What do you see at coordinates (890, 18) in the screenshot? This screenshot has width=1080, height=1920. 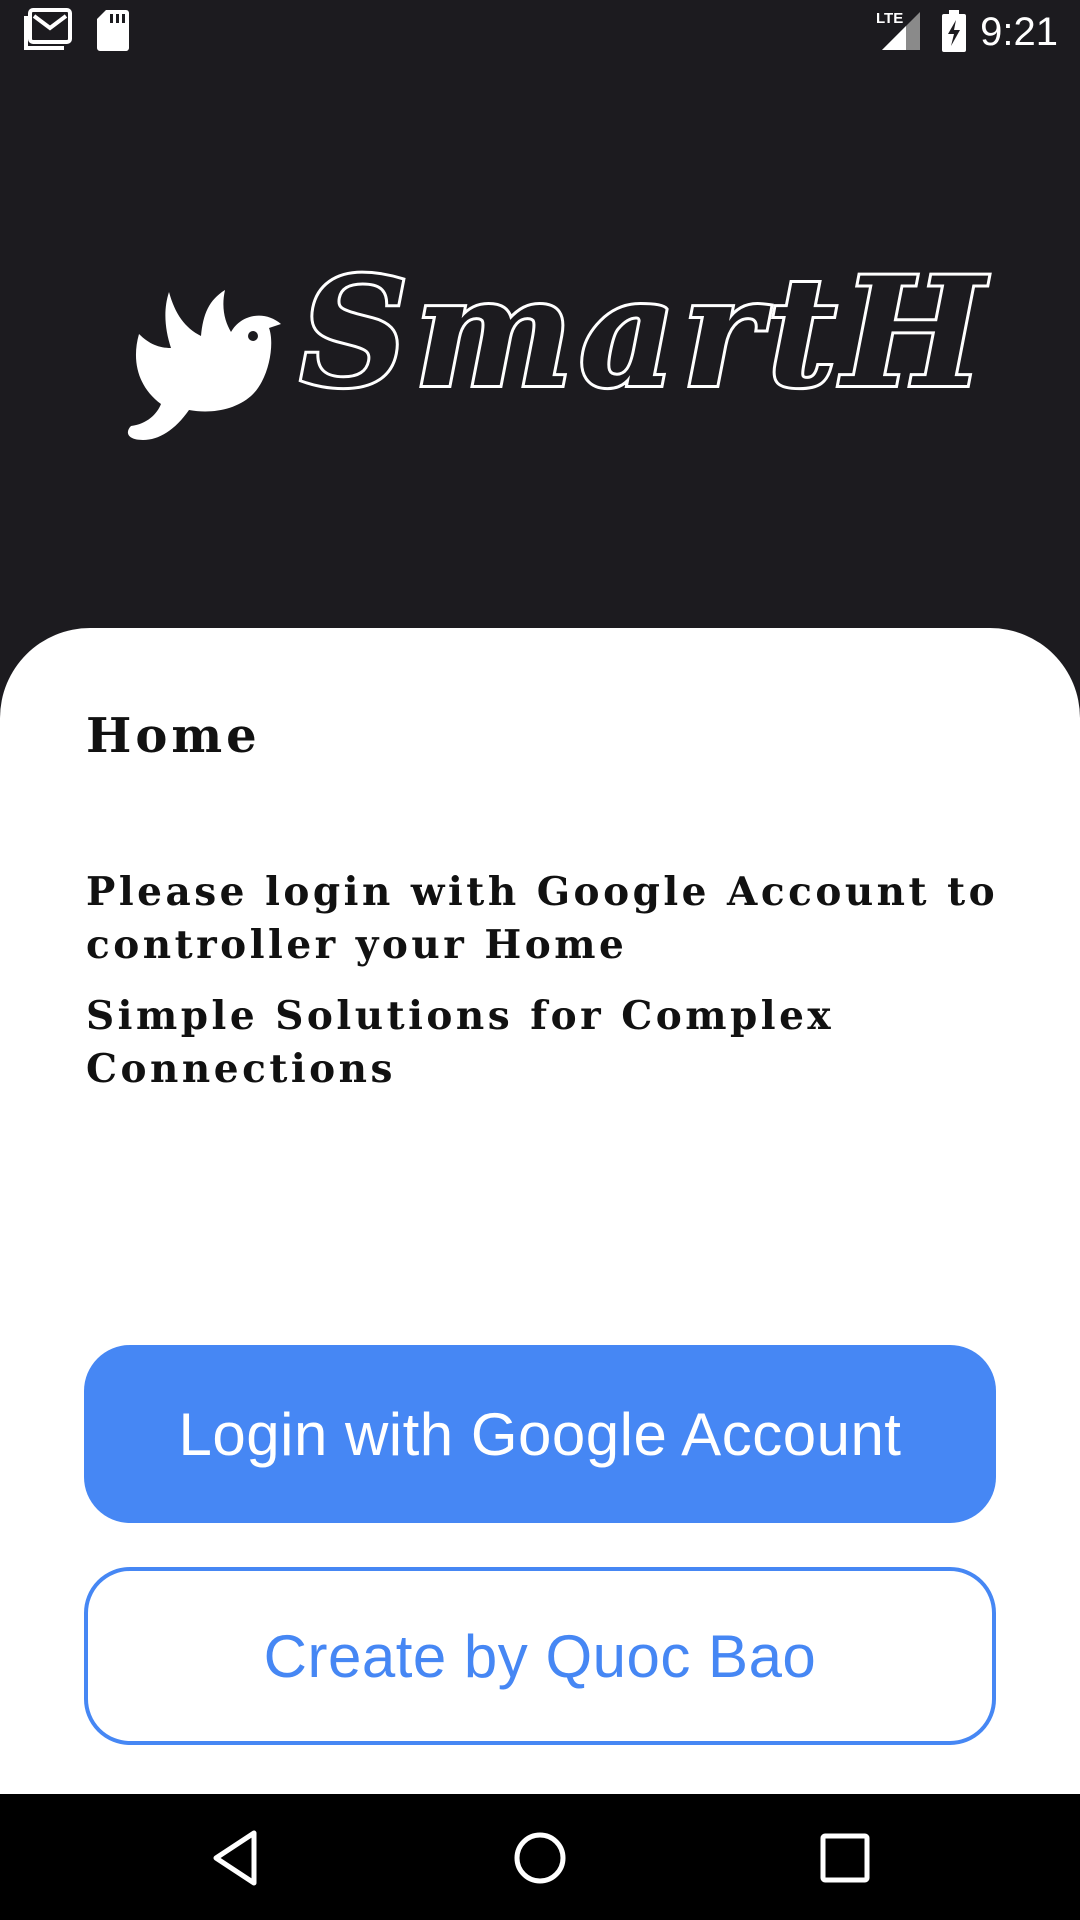 I see `network-type-label: LTE` at bounding box center [890, 18].